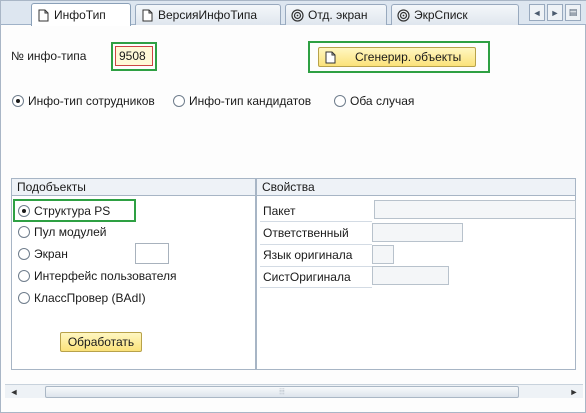 The height and width of the screenshot is (413, 586). Describe the element at coordinates (91, 101) in the screenshot. I see `radio-employee-infotype-label: Инфо-тип сотрудников` at that location.